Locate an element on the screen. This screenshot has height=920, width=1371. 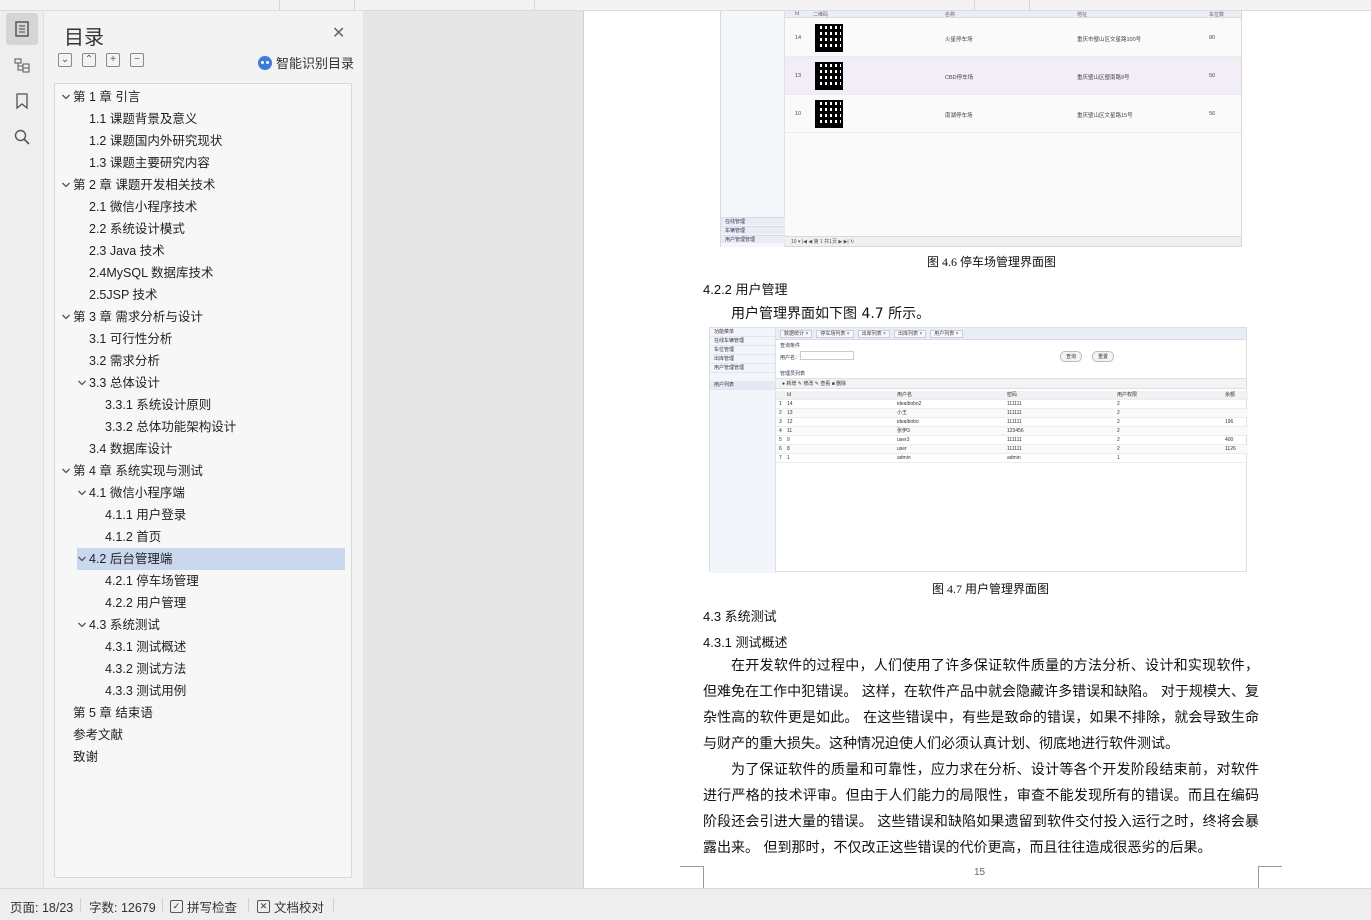
figure-search-title: 查询条件 is located at coordinates (790, 346).